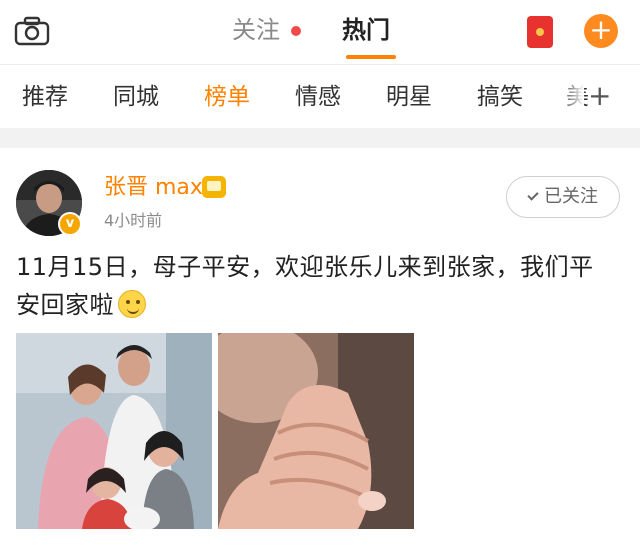 The image size is (640, 552). I want to click on verified-badge-icon: v, so click(70, 224).